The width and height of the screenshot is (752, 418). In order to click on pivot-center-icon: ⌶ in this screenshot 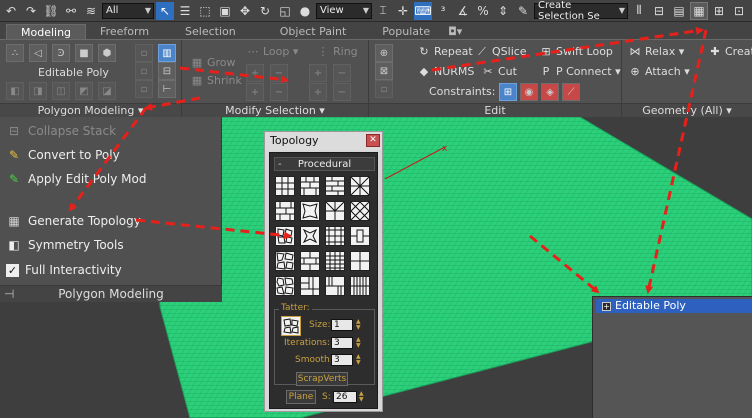, I will do `click(383, 11)`.